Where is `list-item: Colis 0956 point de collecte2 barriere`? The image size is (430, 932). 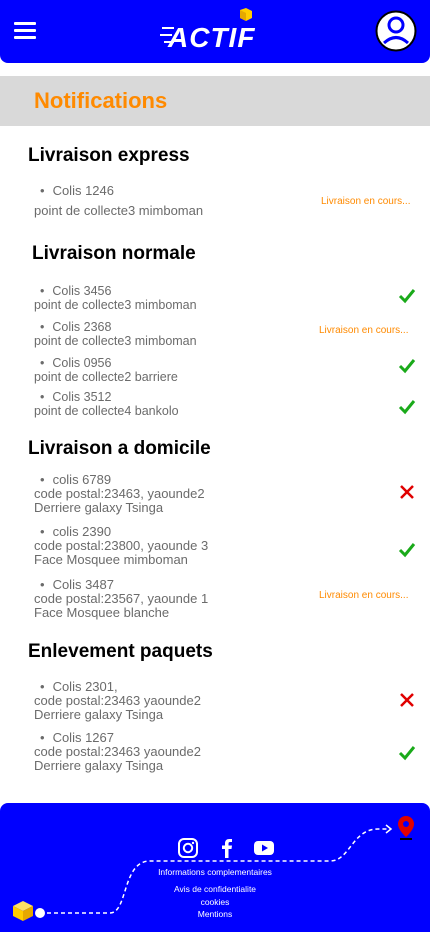 list-item: Colis 0956 point de collecte2 barriere is located at coordinates (106, 370).